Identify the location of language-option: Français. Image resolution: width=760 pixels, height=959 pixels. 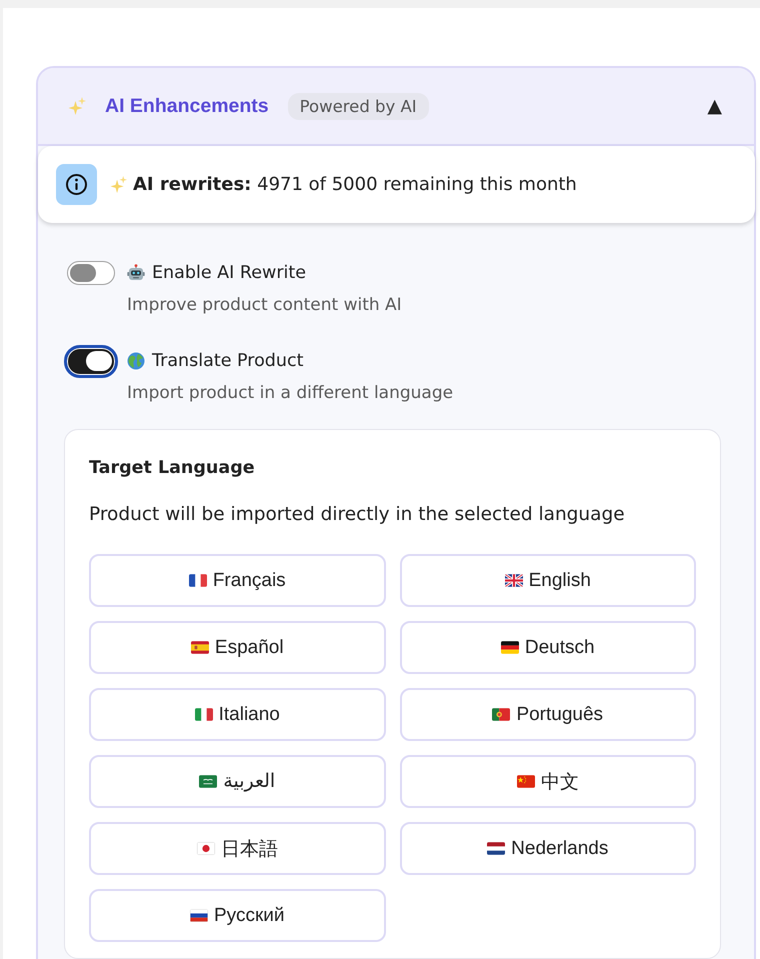
(237, 580).